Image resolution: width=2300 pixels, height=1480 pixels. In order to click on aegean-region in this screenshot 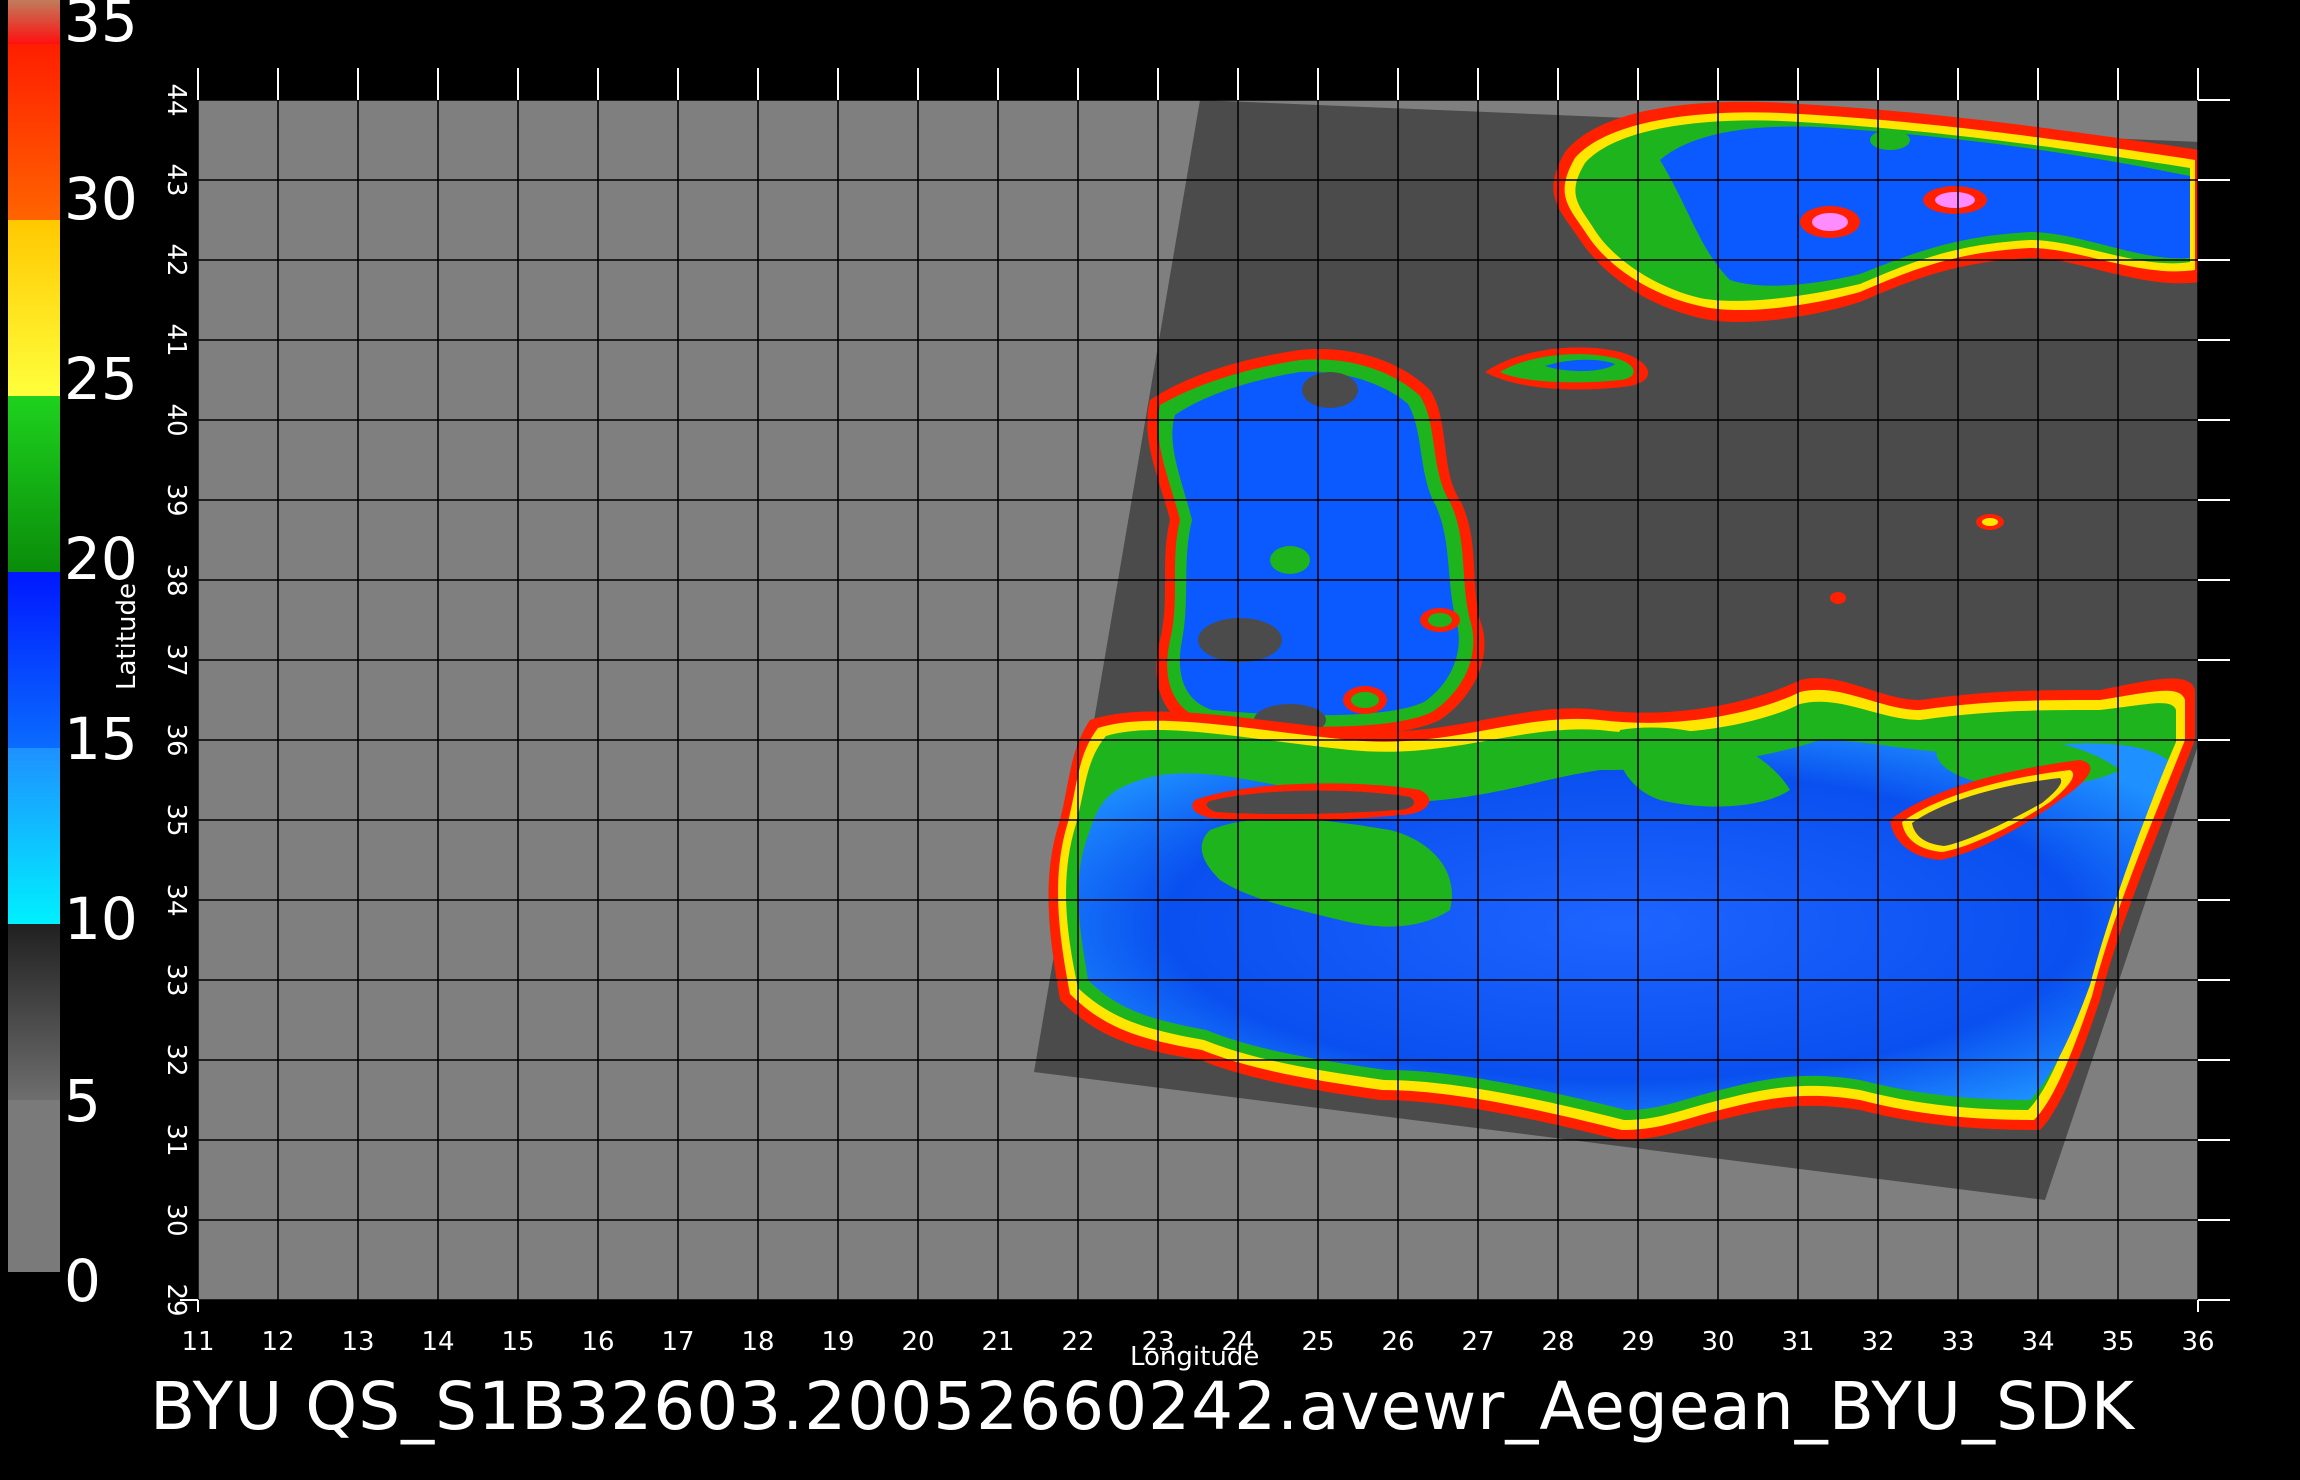, I will do `click(1316, 543)`.